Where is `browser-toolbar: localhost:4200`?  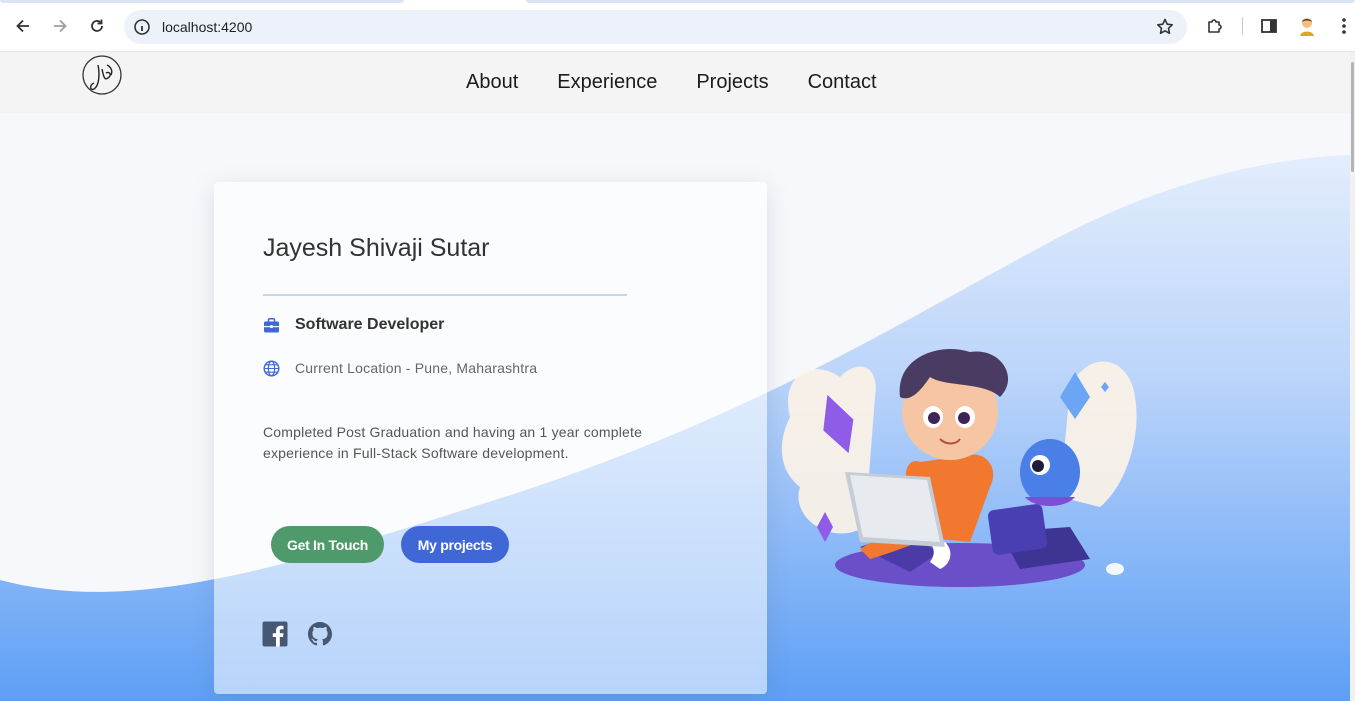
browser-toolbar: localhost:4200 is located at coordinates (677, 26).